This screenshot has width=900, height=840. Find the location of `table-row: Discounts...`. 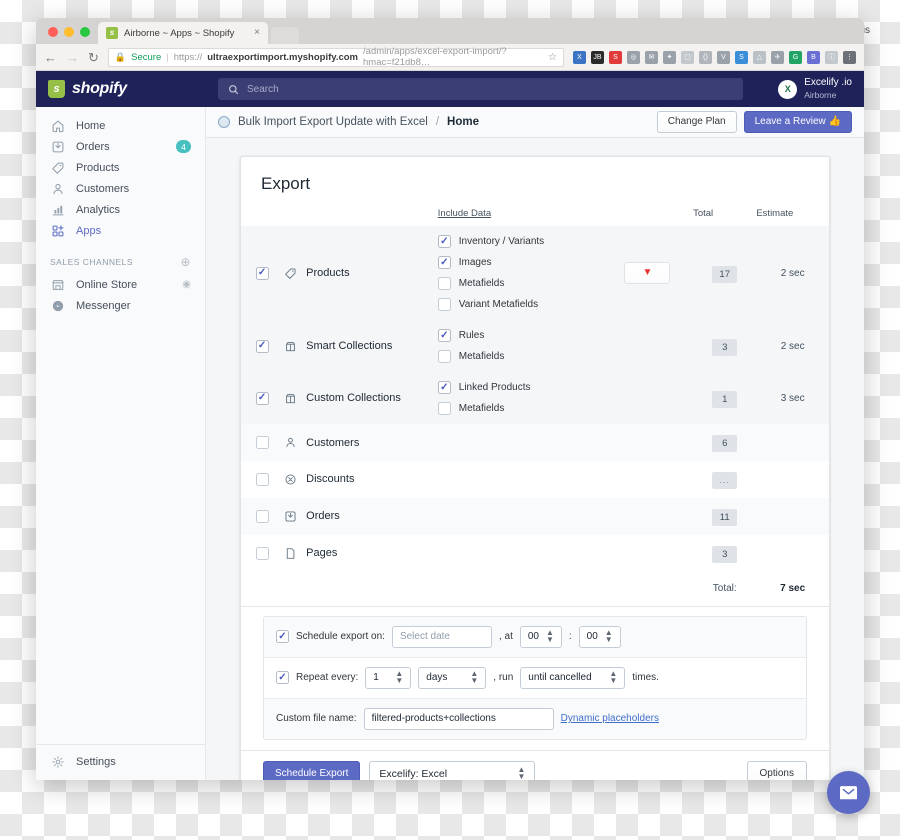

table-row: Discounts... is located at coordinates (535, 479).